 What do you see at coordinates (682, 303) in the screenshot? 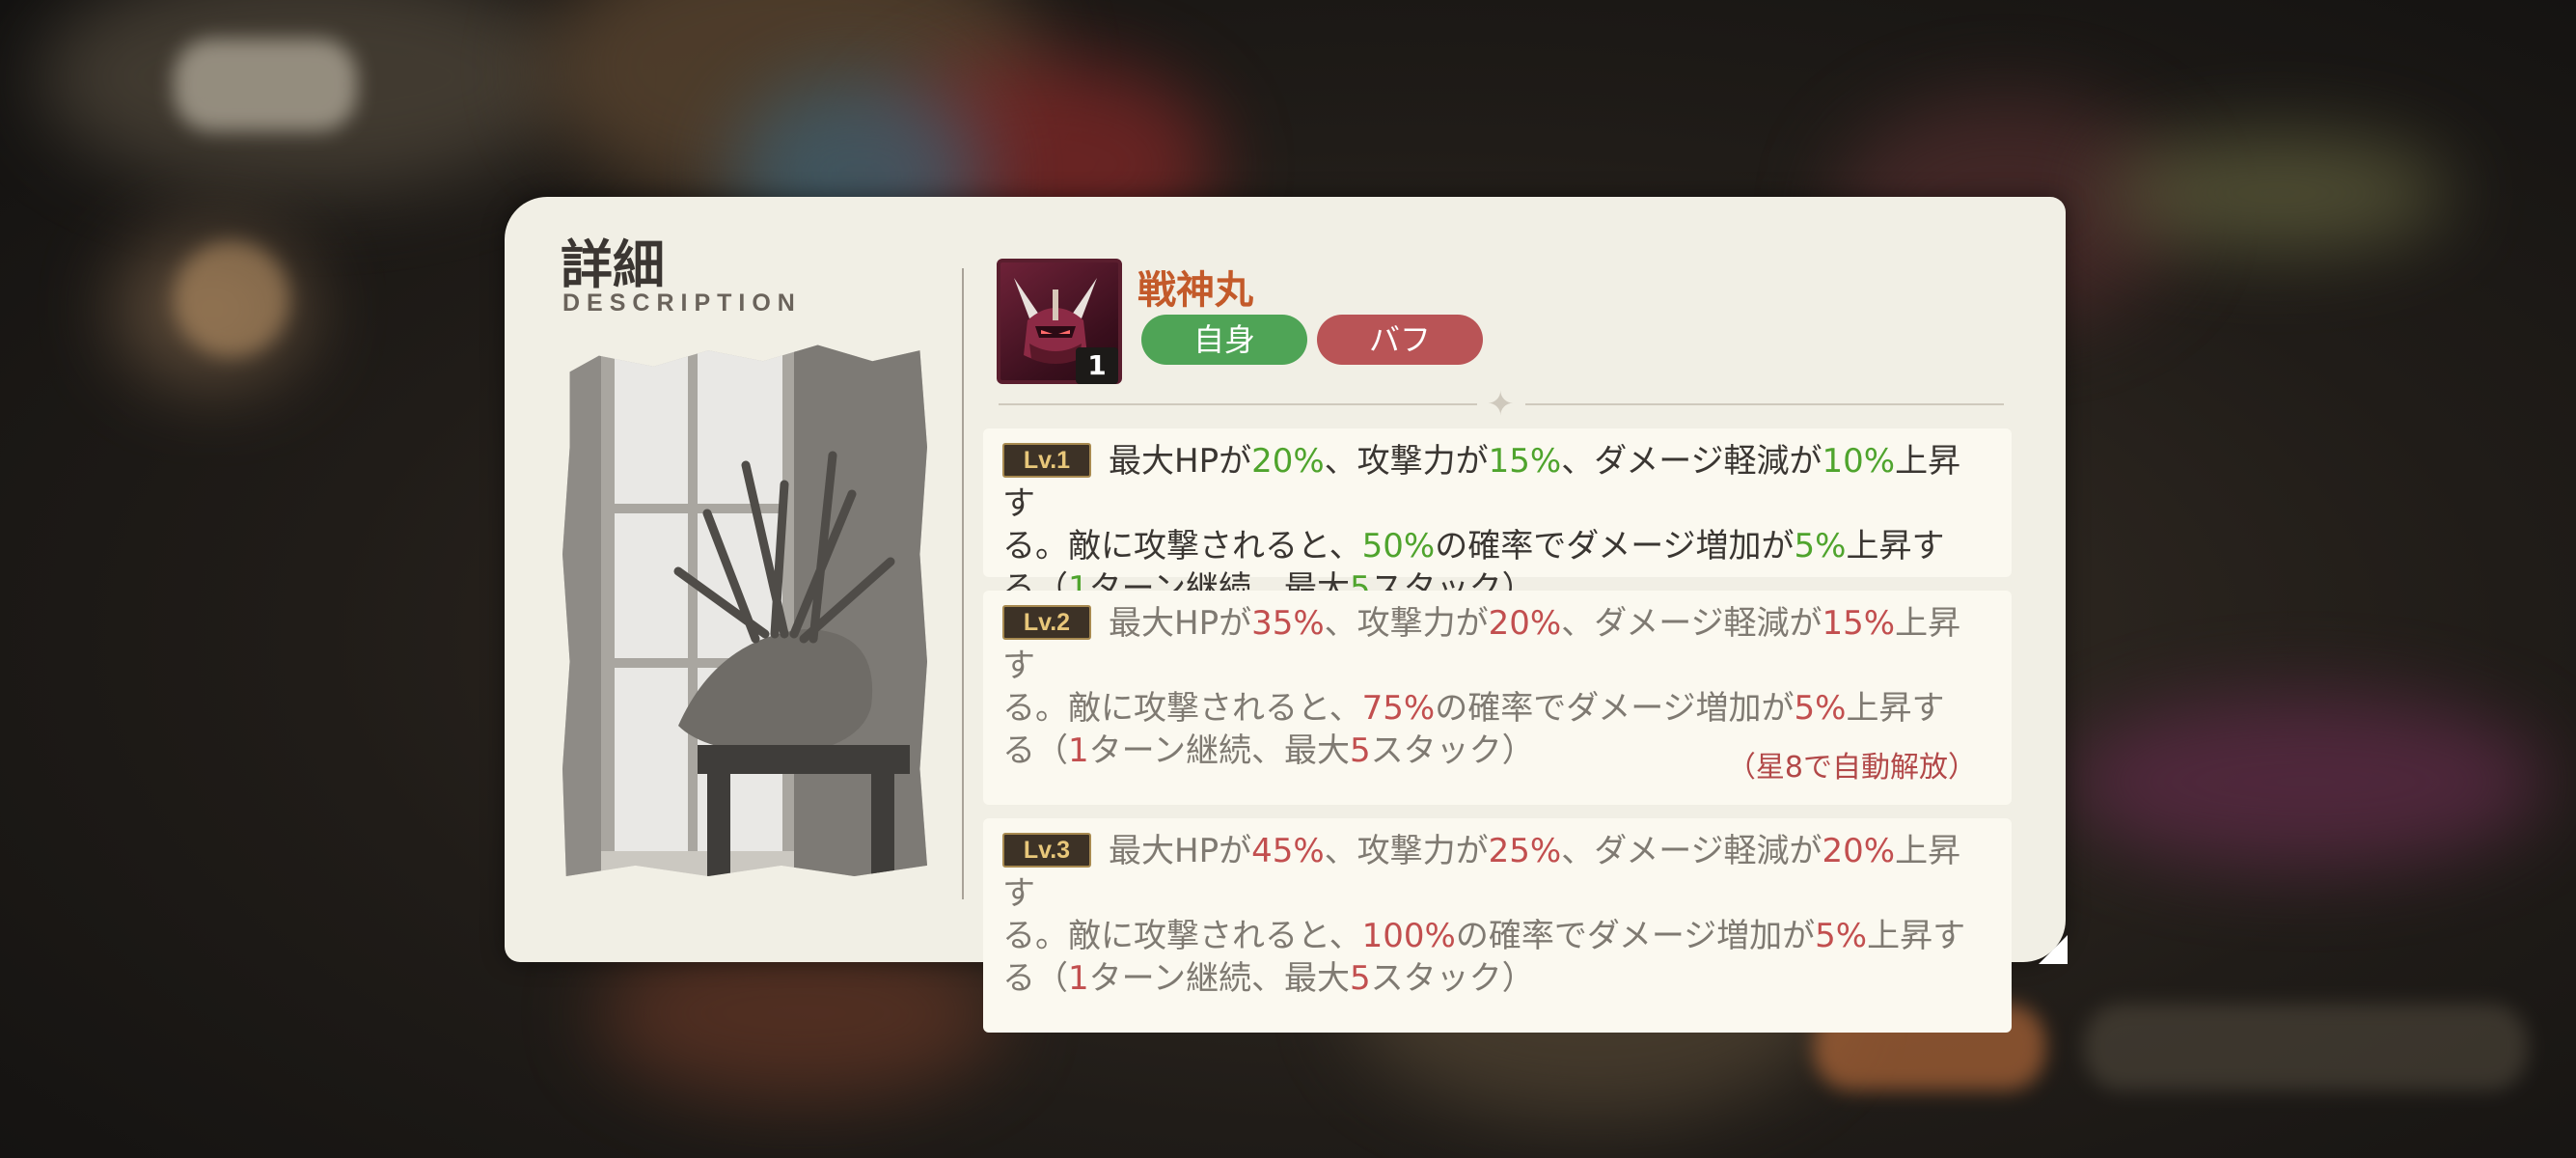
I see `dialog-subtitle: DESCRIPTION` at bounding box center [682, 303].